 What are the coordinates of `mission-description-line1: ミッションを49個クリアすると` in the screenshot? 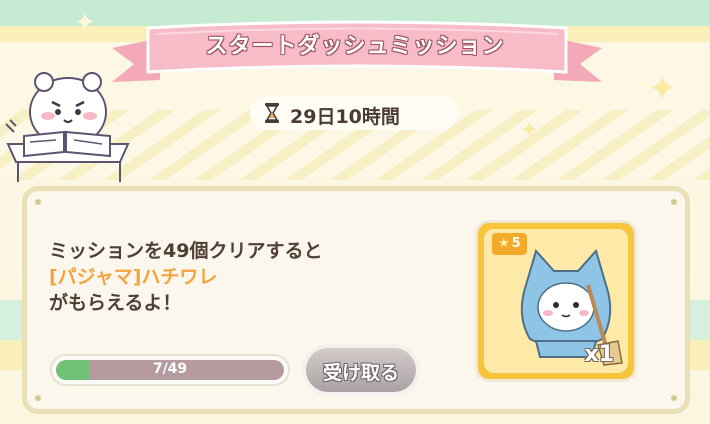 It's located at (186, 251).